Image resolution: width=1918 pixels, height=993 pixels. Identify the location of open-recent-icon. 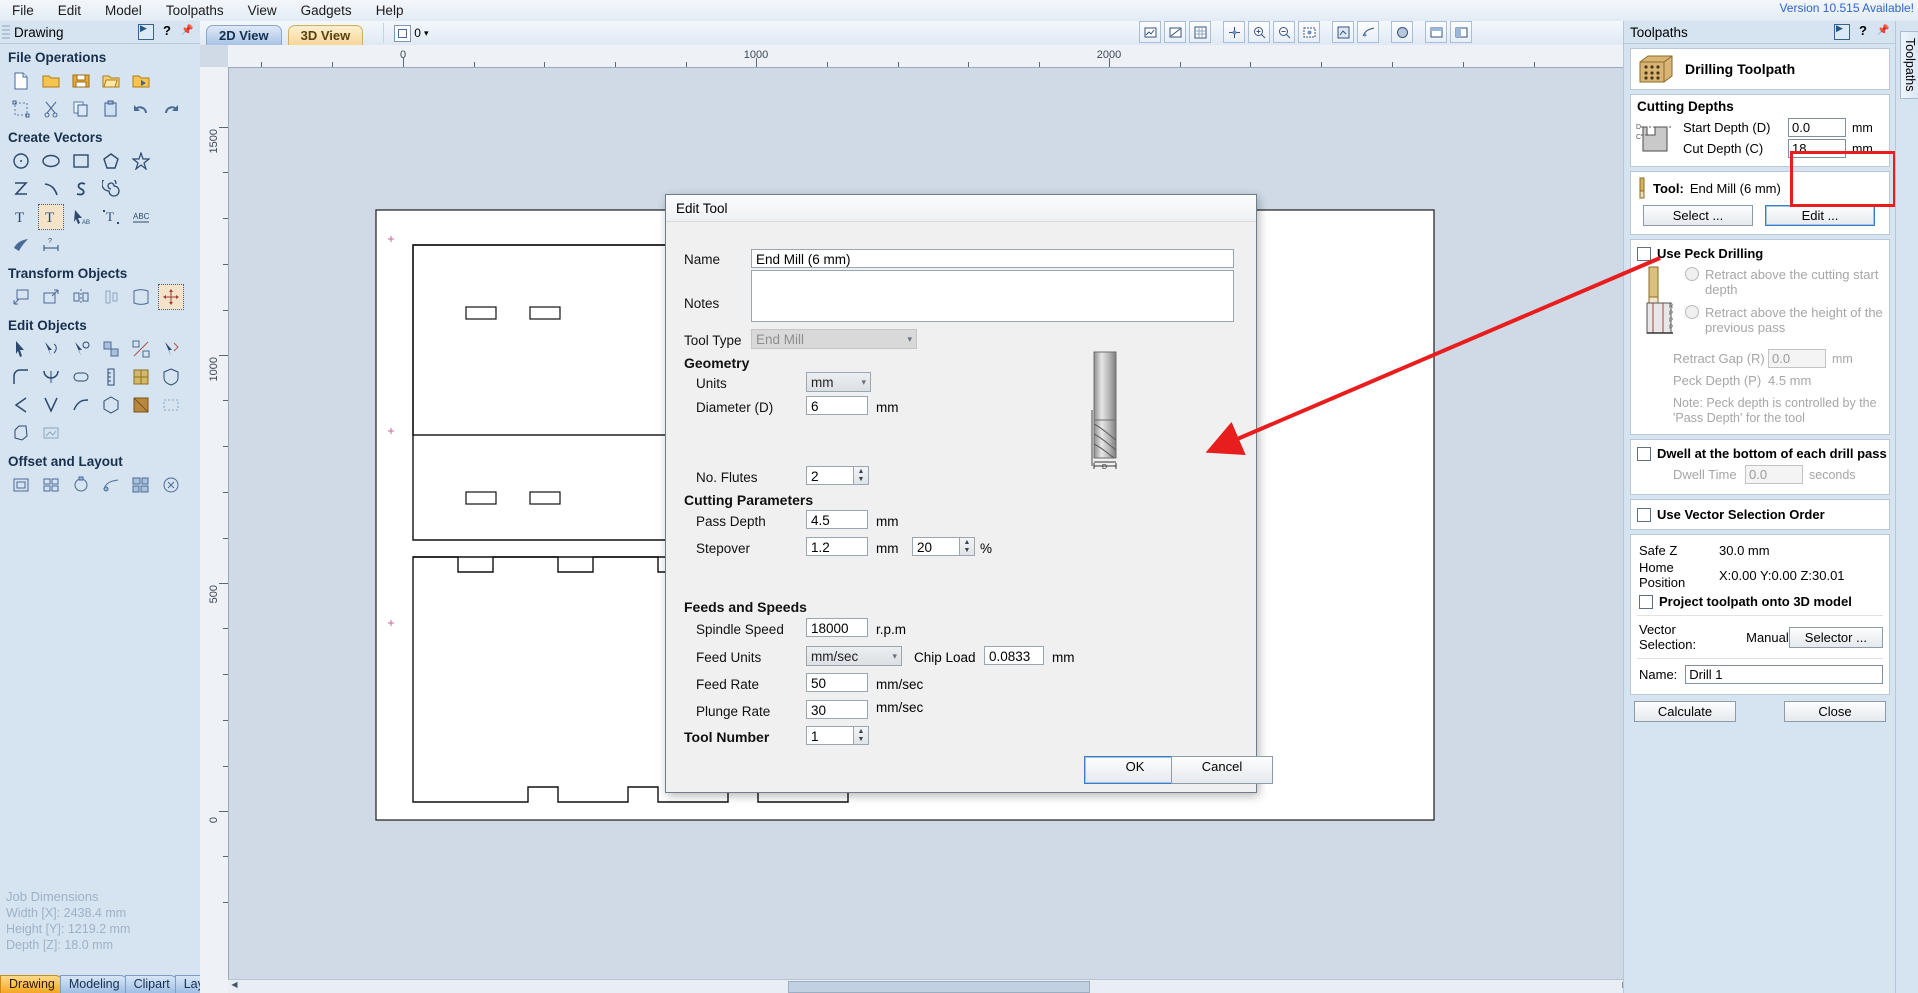
(111, 81).